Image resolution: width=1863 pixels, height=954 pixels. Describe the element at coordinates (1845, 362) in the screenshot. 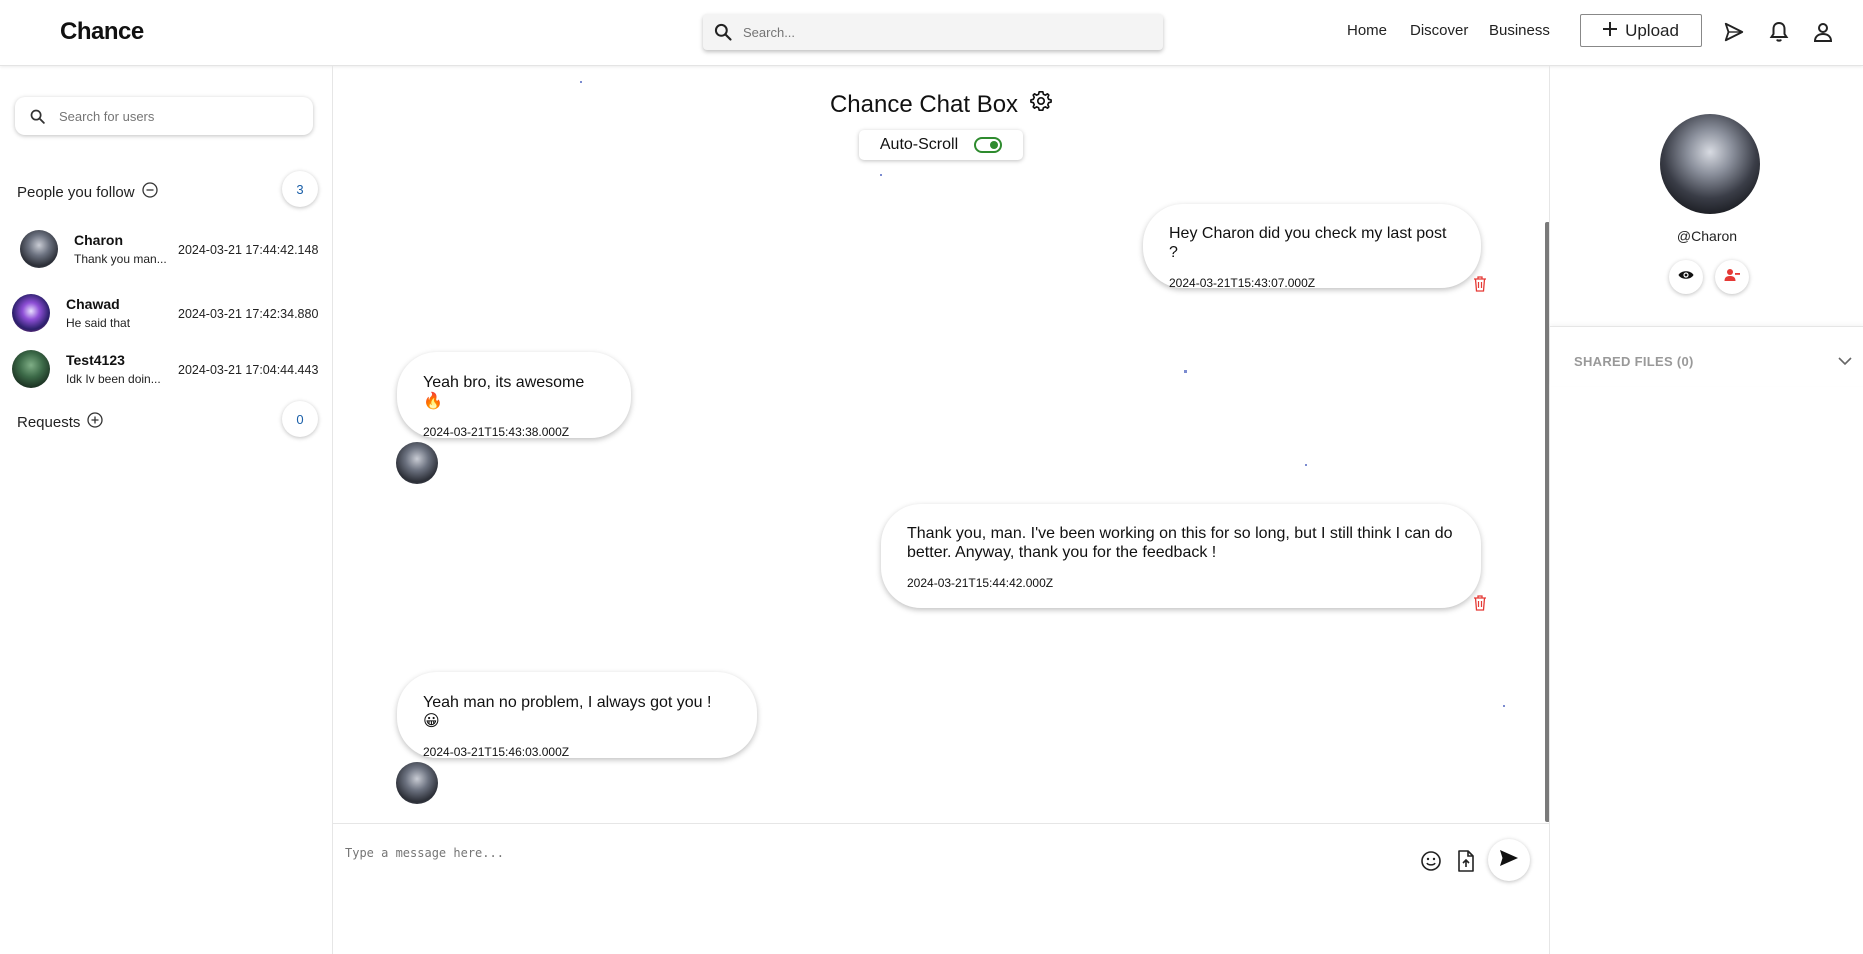

I see `chevron-down-icon` at that location.